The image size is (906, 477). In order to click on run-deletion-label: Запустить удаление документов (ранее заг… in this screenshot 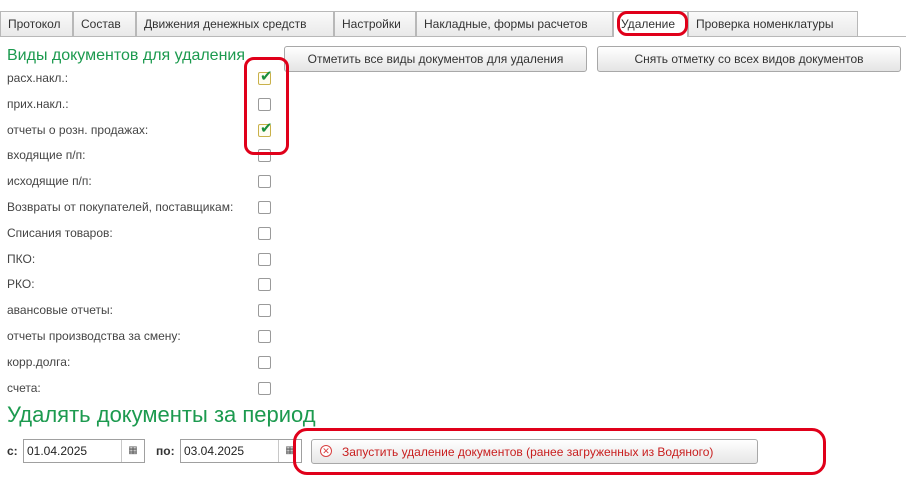, I will do `click(528, 452)`.